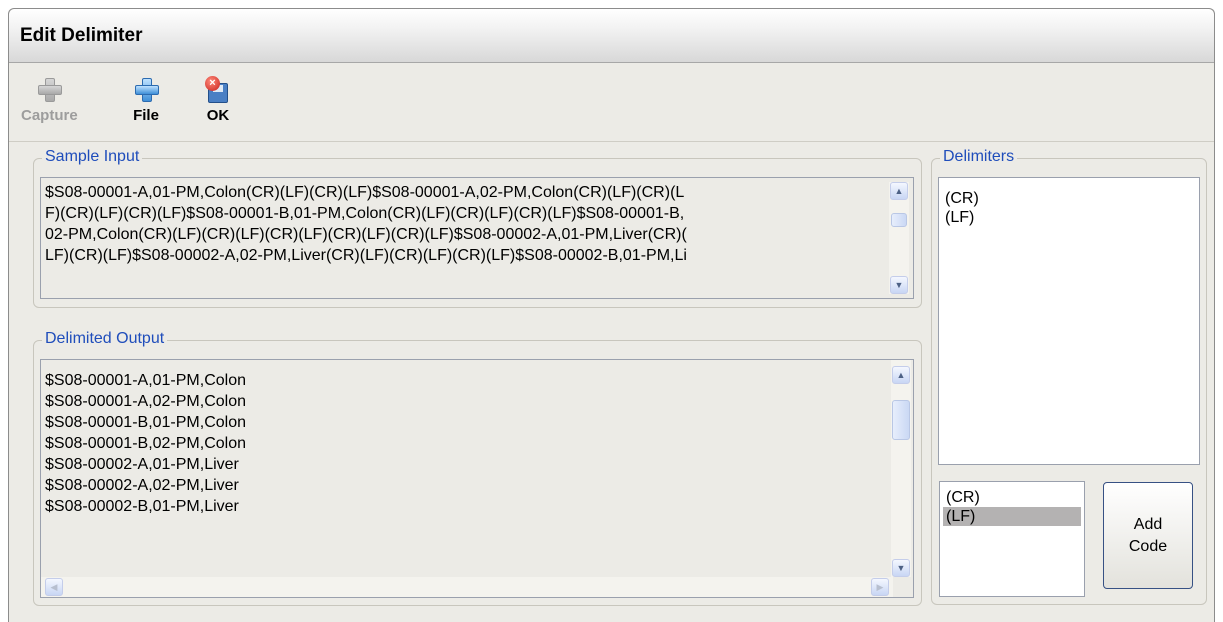 The image size is (1223, 622). I want to click on toolbar: Capture File × OK, so click(611, 103).